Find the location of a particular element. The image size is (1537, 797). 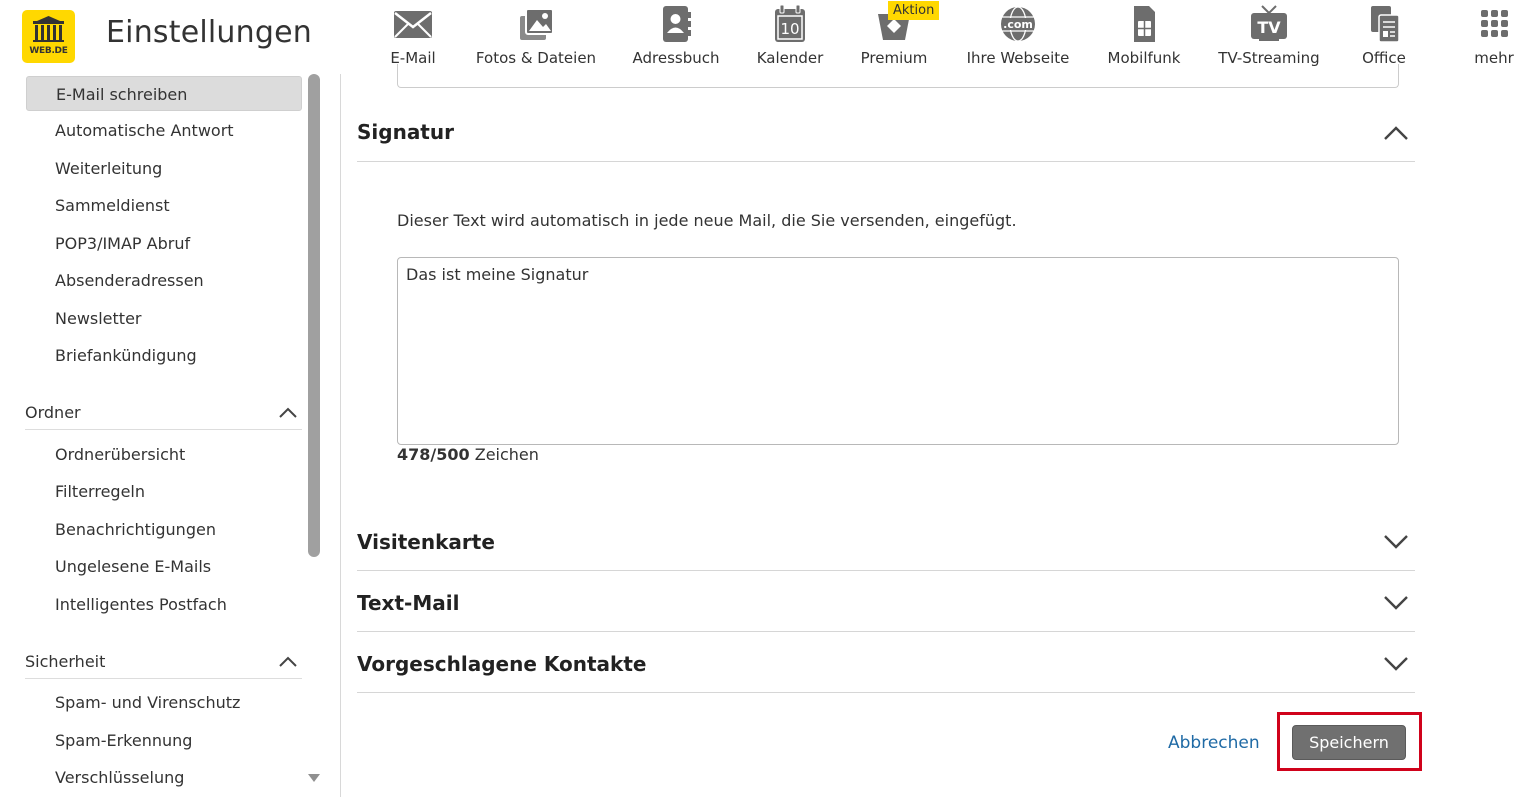

nav-office: Office is located at coordinates (1384, 37).